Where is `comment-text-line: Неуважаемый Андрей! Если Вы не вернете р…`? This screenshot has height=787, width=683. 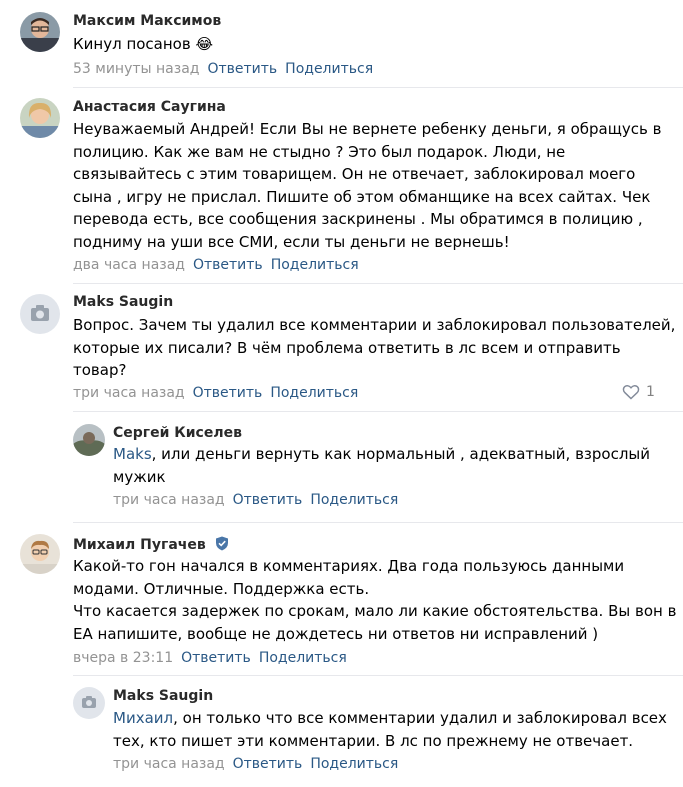
comment-text-line: Неуважаемый Андрей! Если Вы не вернете р… is located at coordinates (367, 129).